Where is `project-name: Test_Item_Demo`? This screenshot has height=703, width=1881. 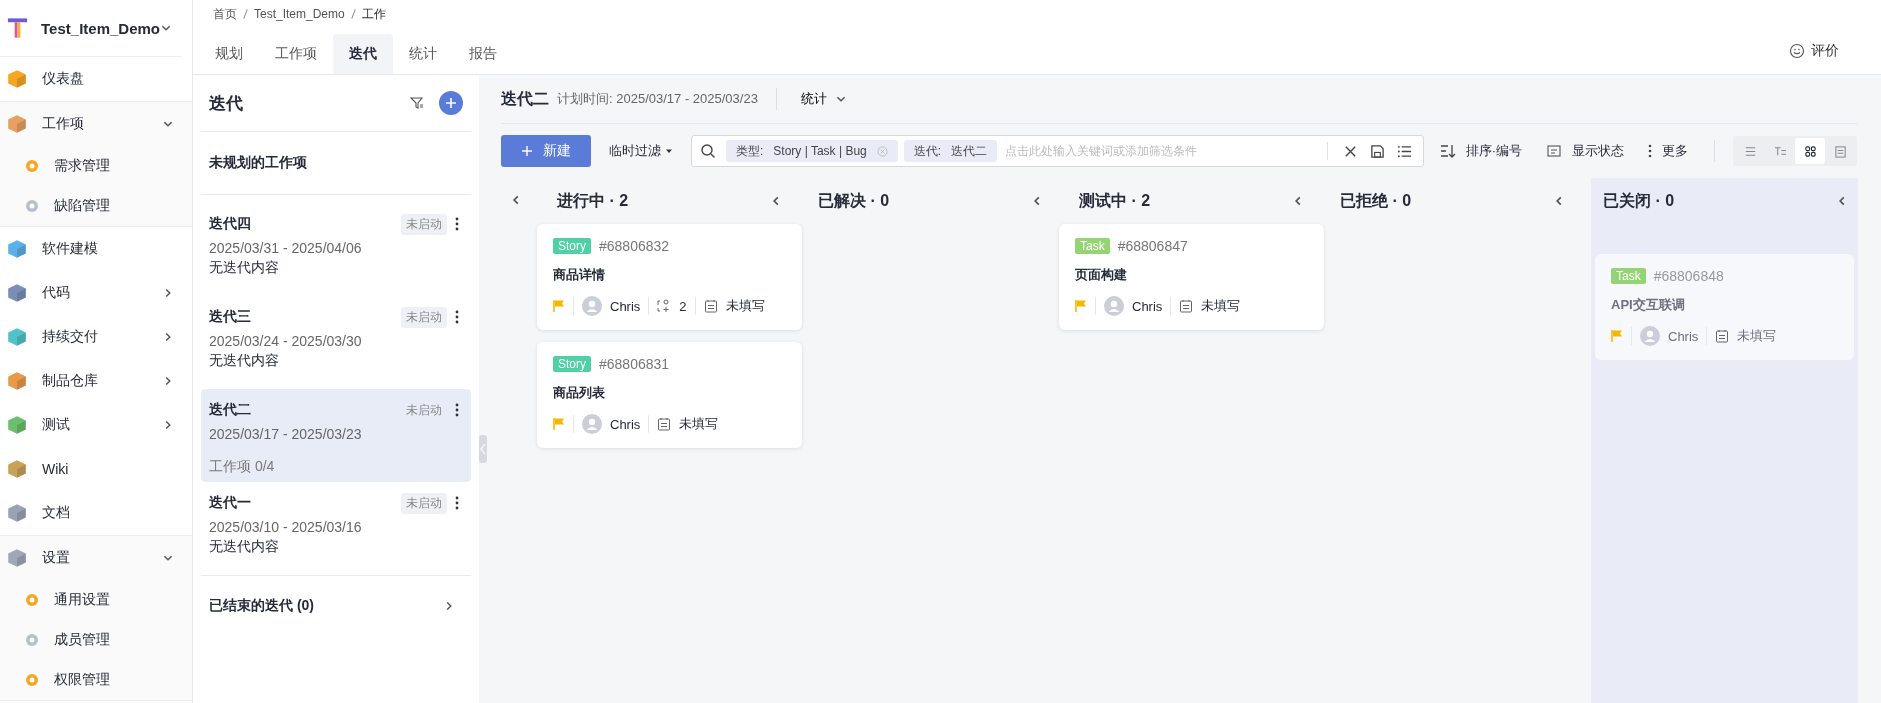
project-name: Test_Item_Demo is located at coordinates (100, 28).